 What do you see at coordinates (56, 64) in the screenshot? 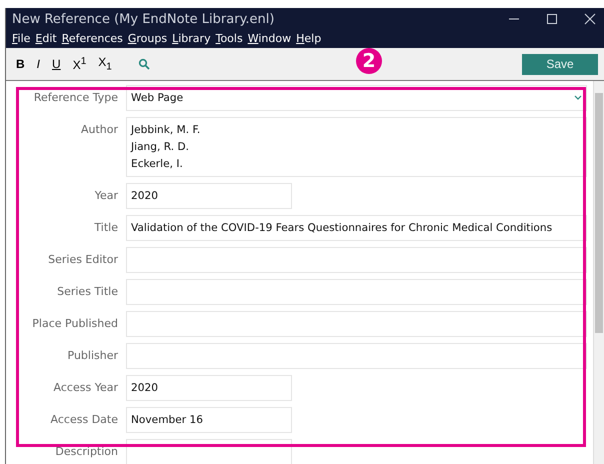
I see `format-button: U` at bounding box center [56, 64].